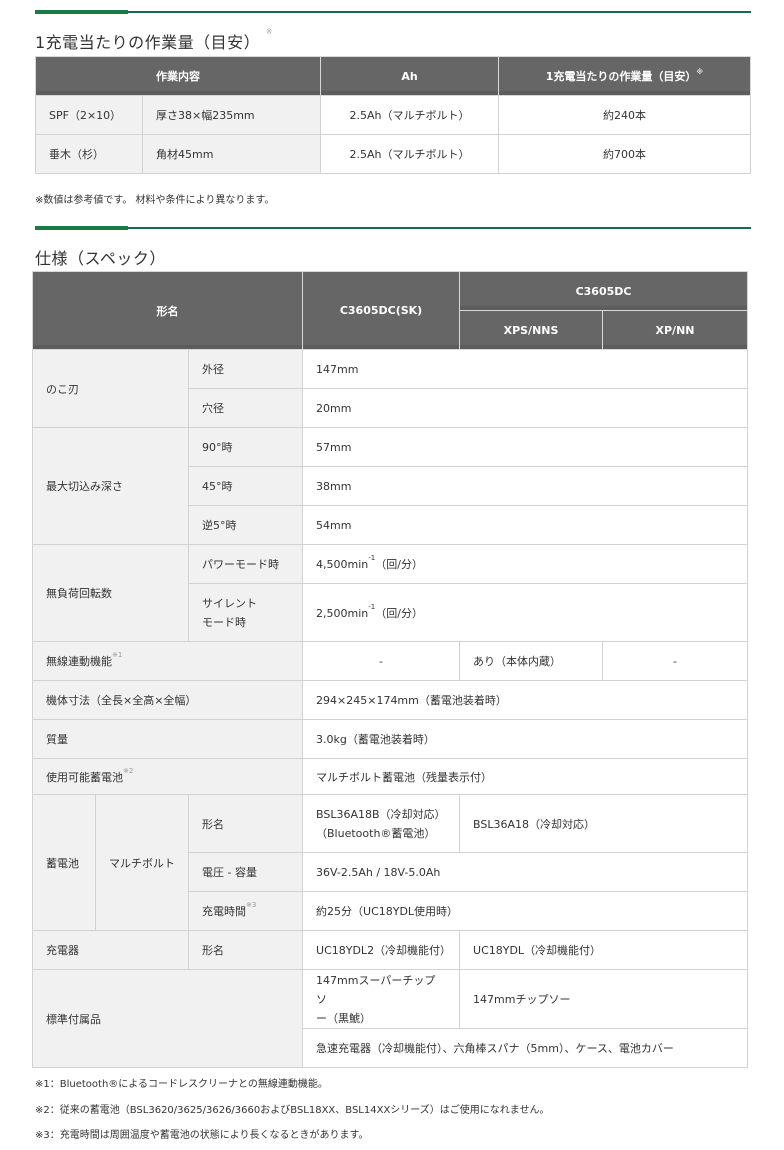  What do you see at coordinates (531, 330) in the screenshot?
I see `header-variant-xps: XPS/NNS` at bounding box center [531, 330].